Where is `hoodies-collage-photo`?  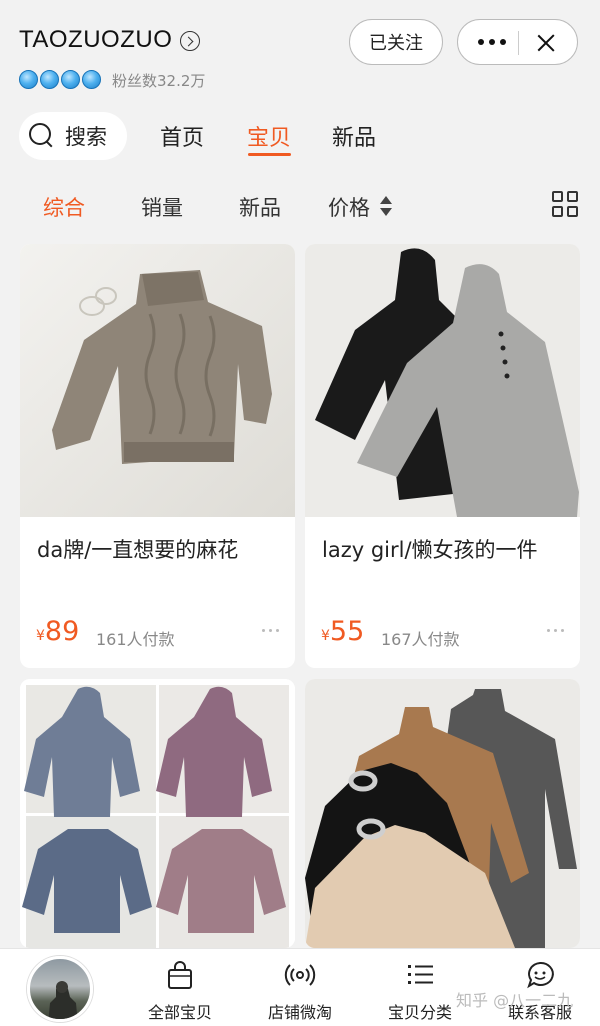
hoodies-collage-photo is located at coordinates (157, 813).